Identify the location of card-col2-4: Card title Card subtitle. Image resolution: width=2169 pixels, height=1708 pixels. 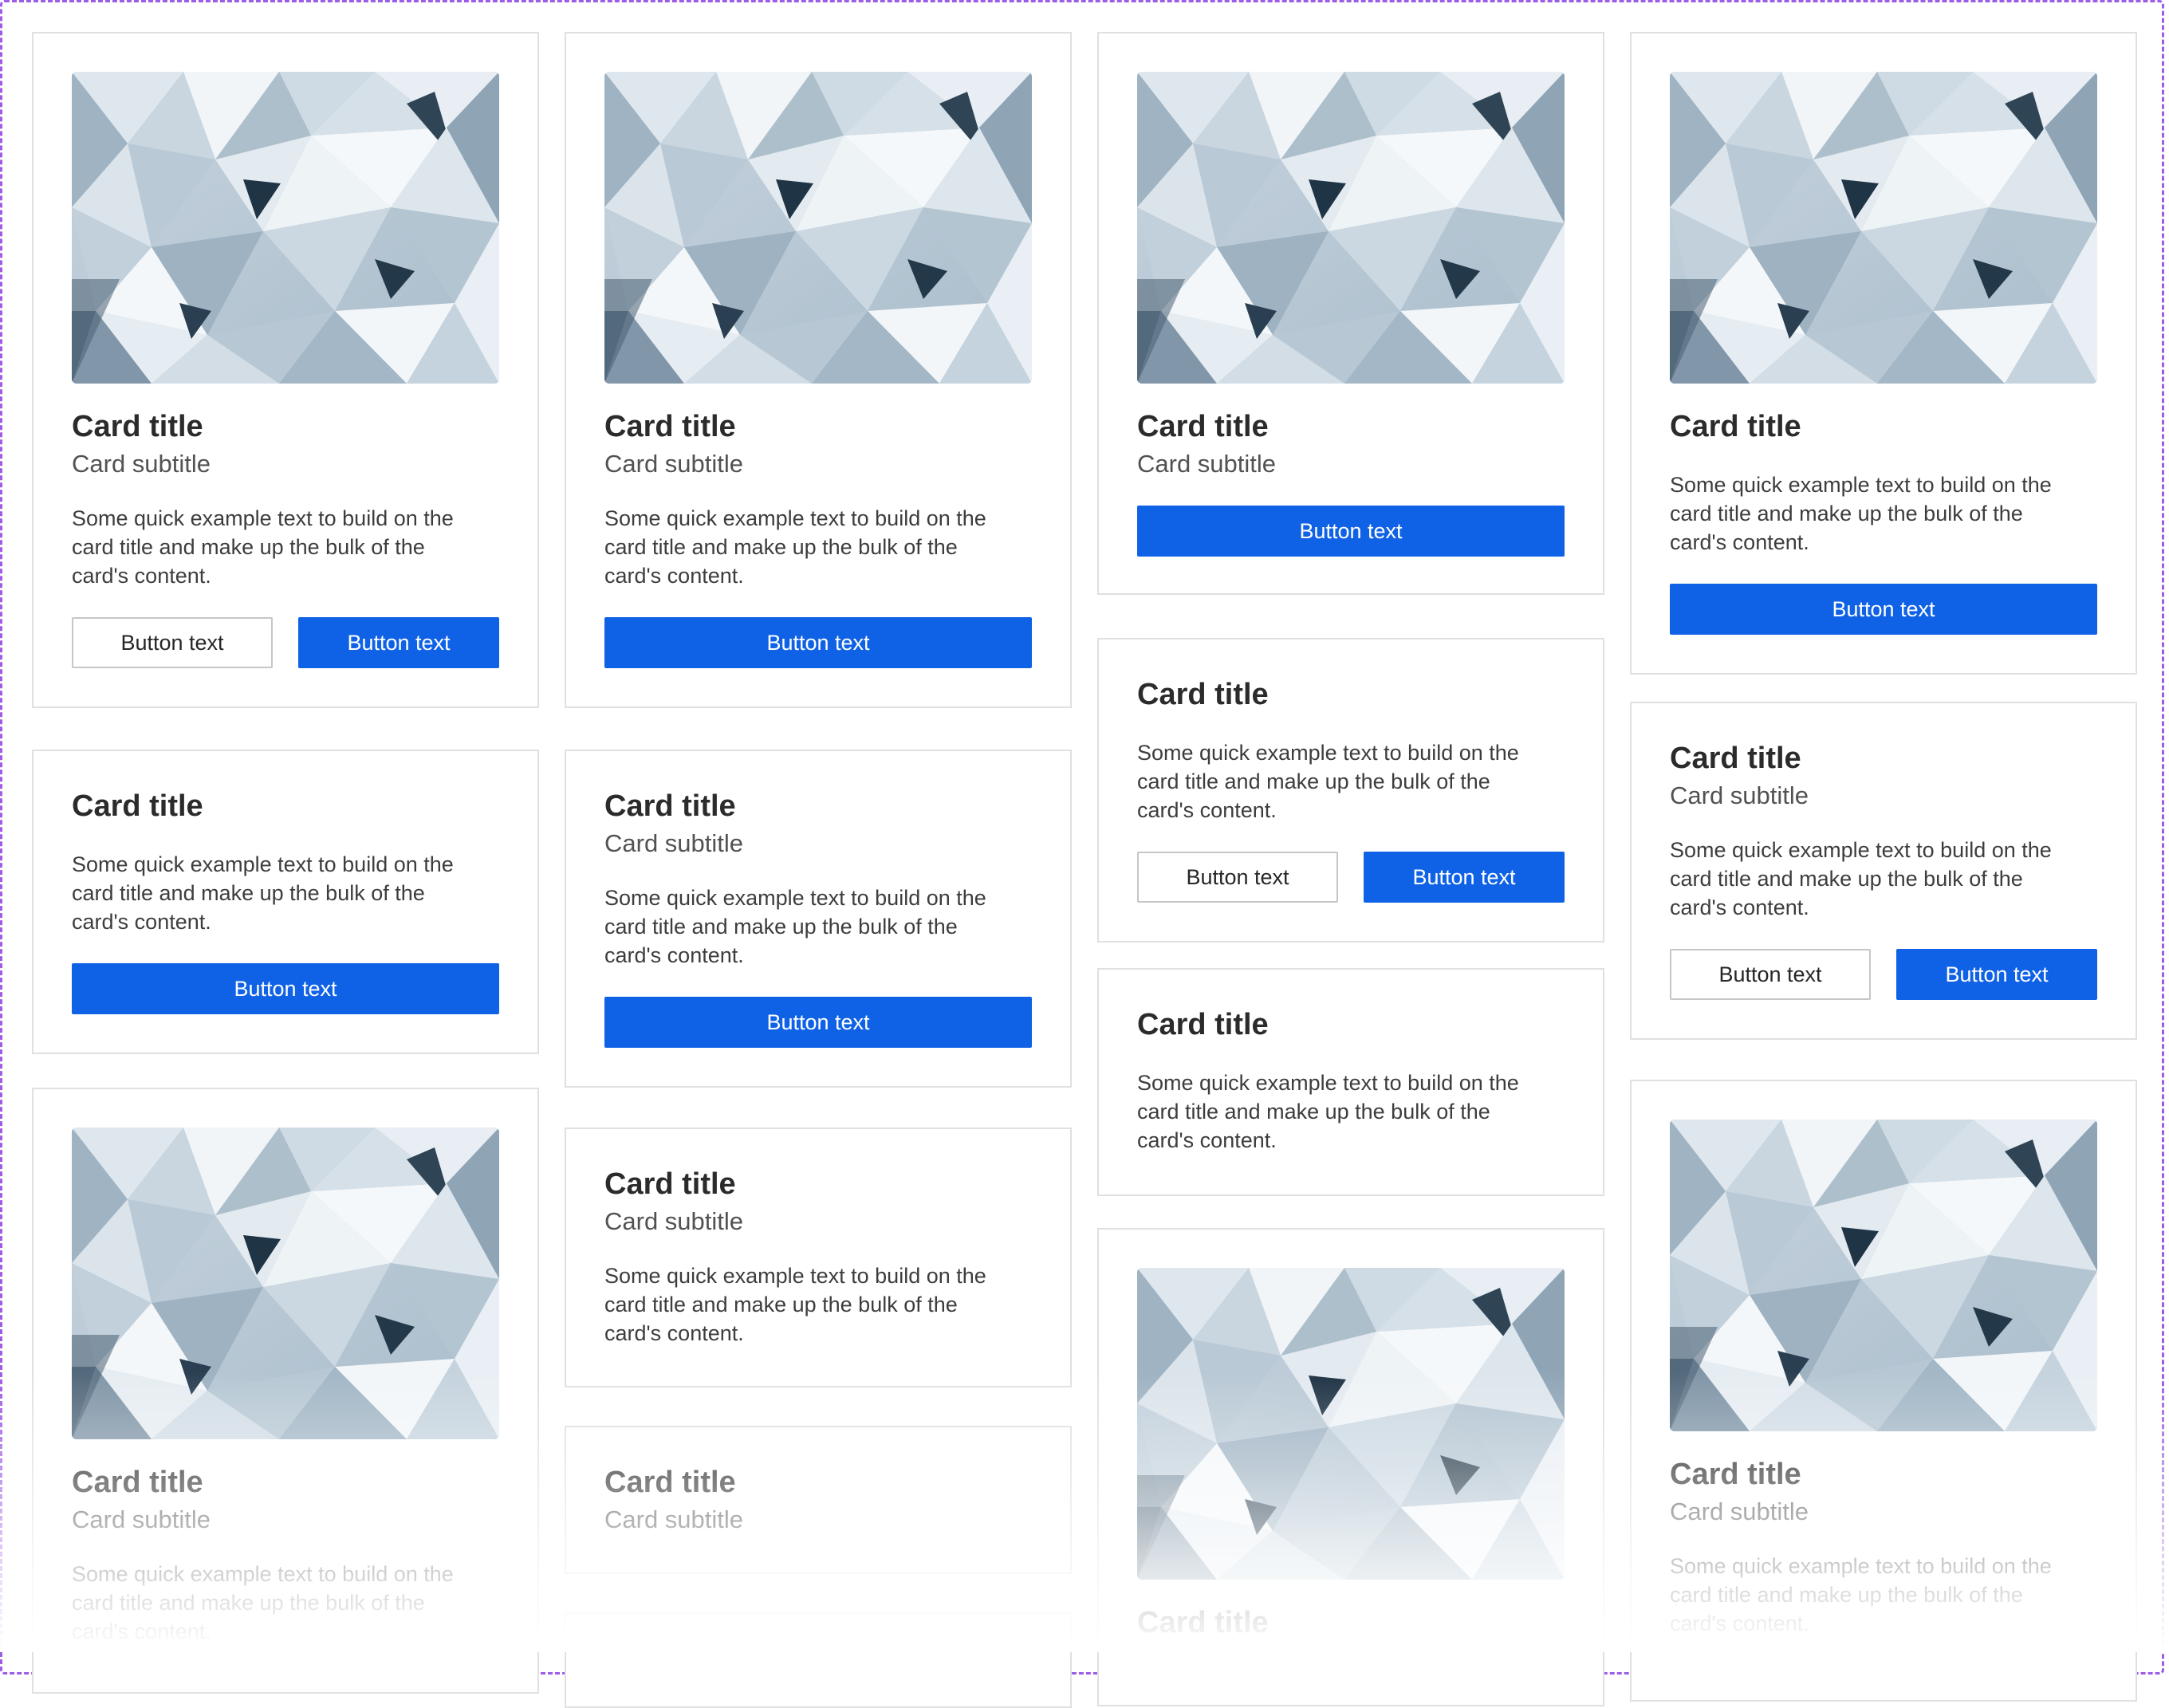
(819, 1500).